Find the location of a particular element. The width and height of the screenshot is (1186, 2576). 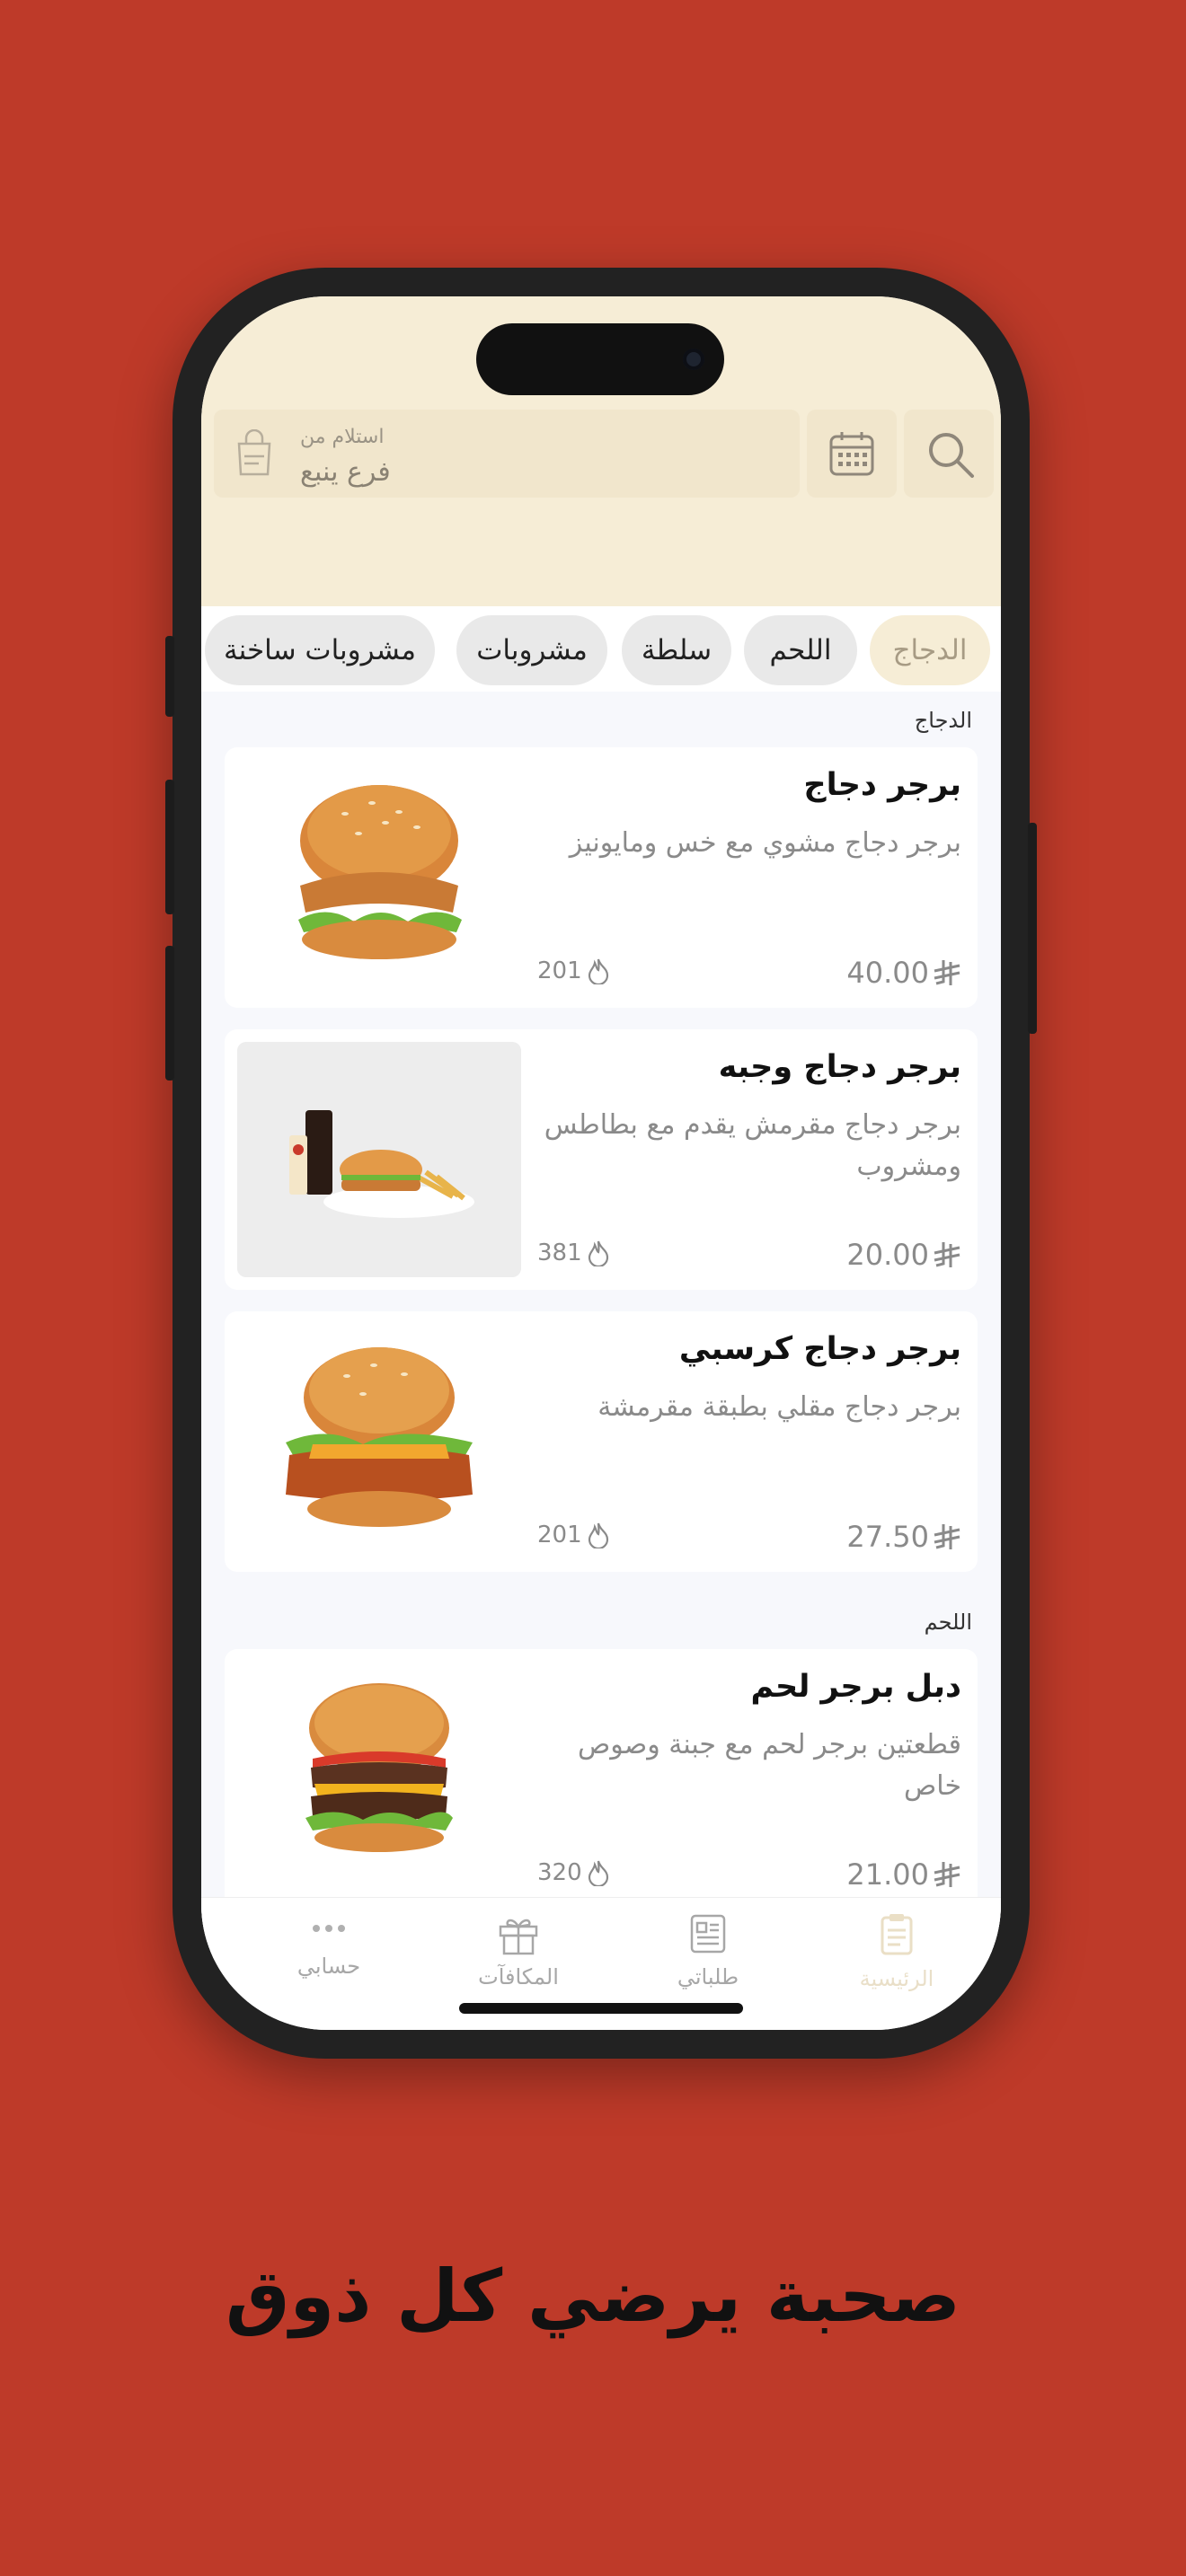

dynamic-island is located at coordinates (600, 359).